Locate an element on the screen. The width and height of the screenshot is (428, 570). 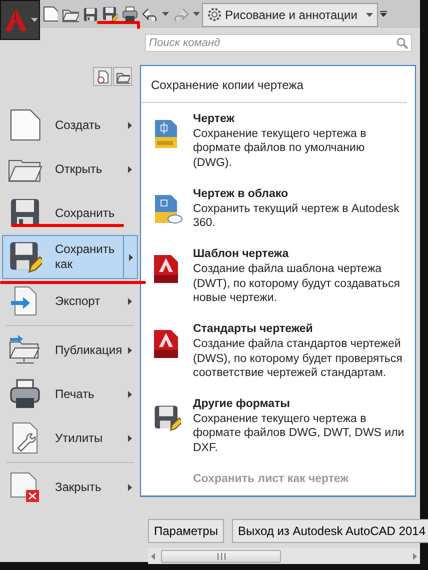
save-as-option: Другие форматы Сохранение текущего чертежа в формате файлов DWG, DWT, DWS или DXF. is located at coordinates (278, 426).